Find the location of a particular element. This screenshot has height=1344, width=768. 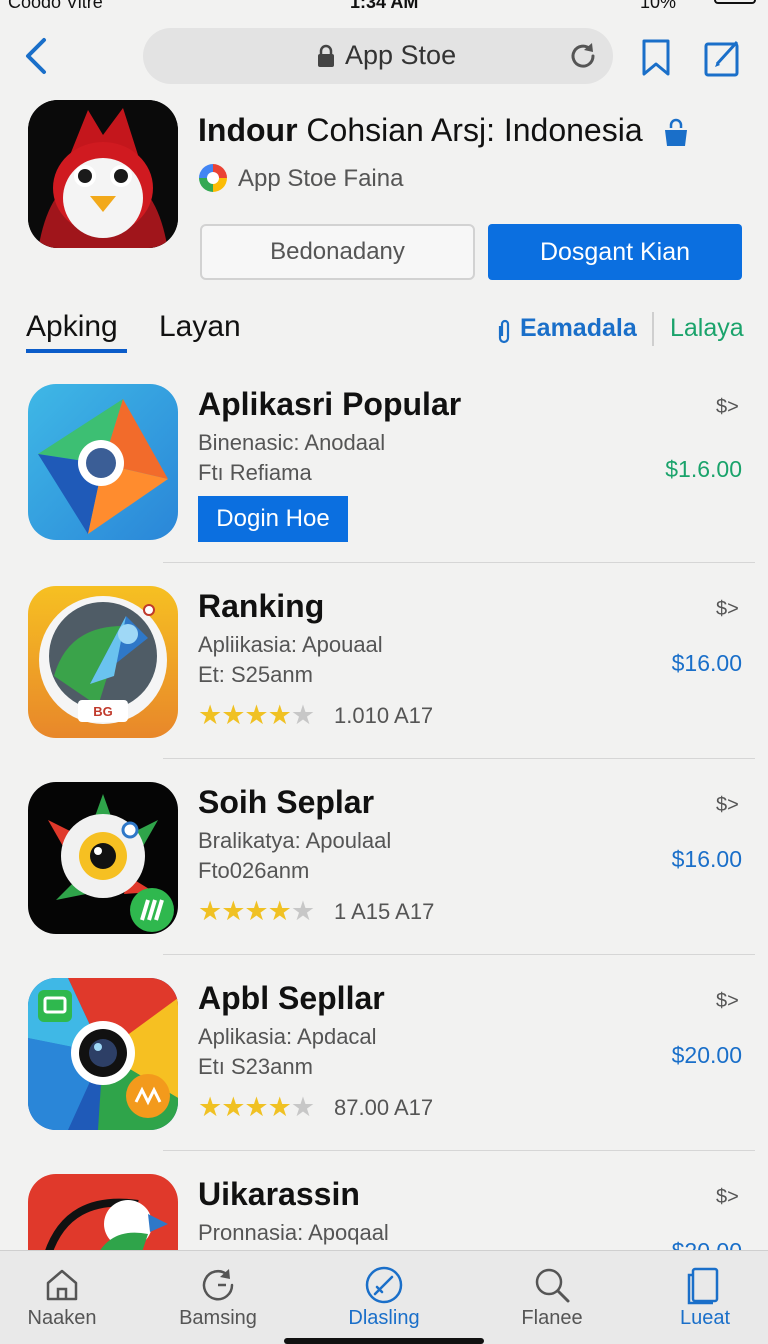

camera-lens-icon is located at coordinates (103, 1054).